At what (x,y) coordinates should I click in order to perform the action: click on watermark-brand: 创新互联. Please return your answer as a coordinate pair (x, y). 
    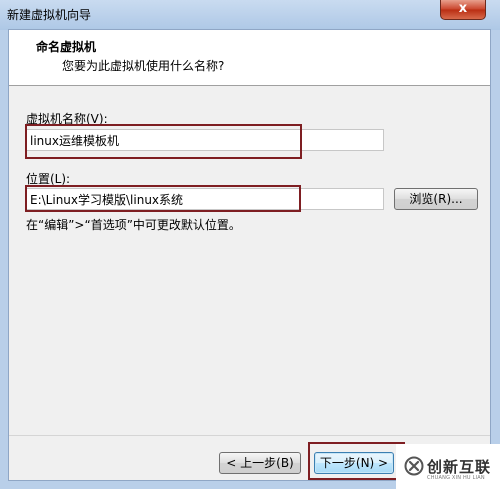
    Looking at the image, I should click on (459, 467).